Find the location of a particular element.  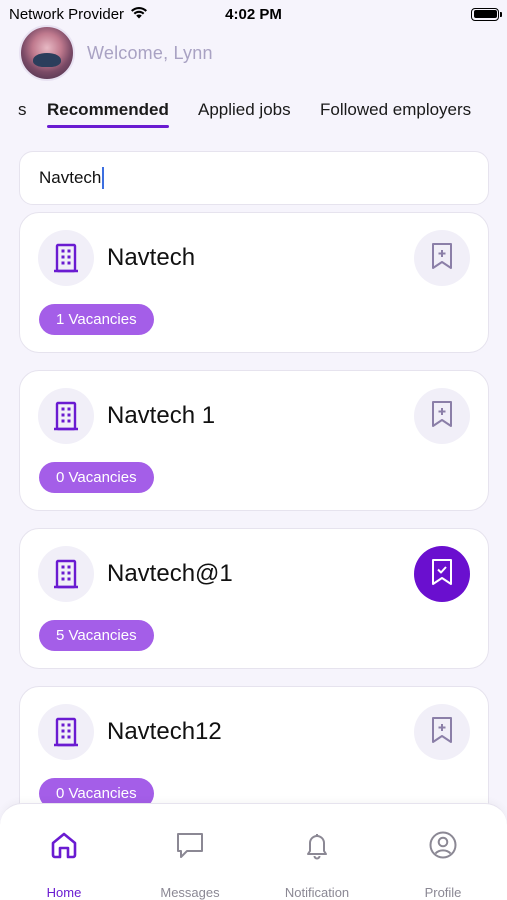

search-input: Navtech is located at coordinates (254, 178).